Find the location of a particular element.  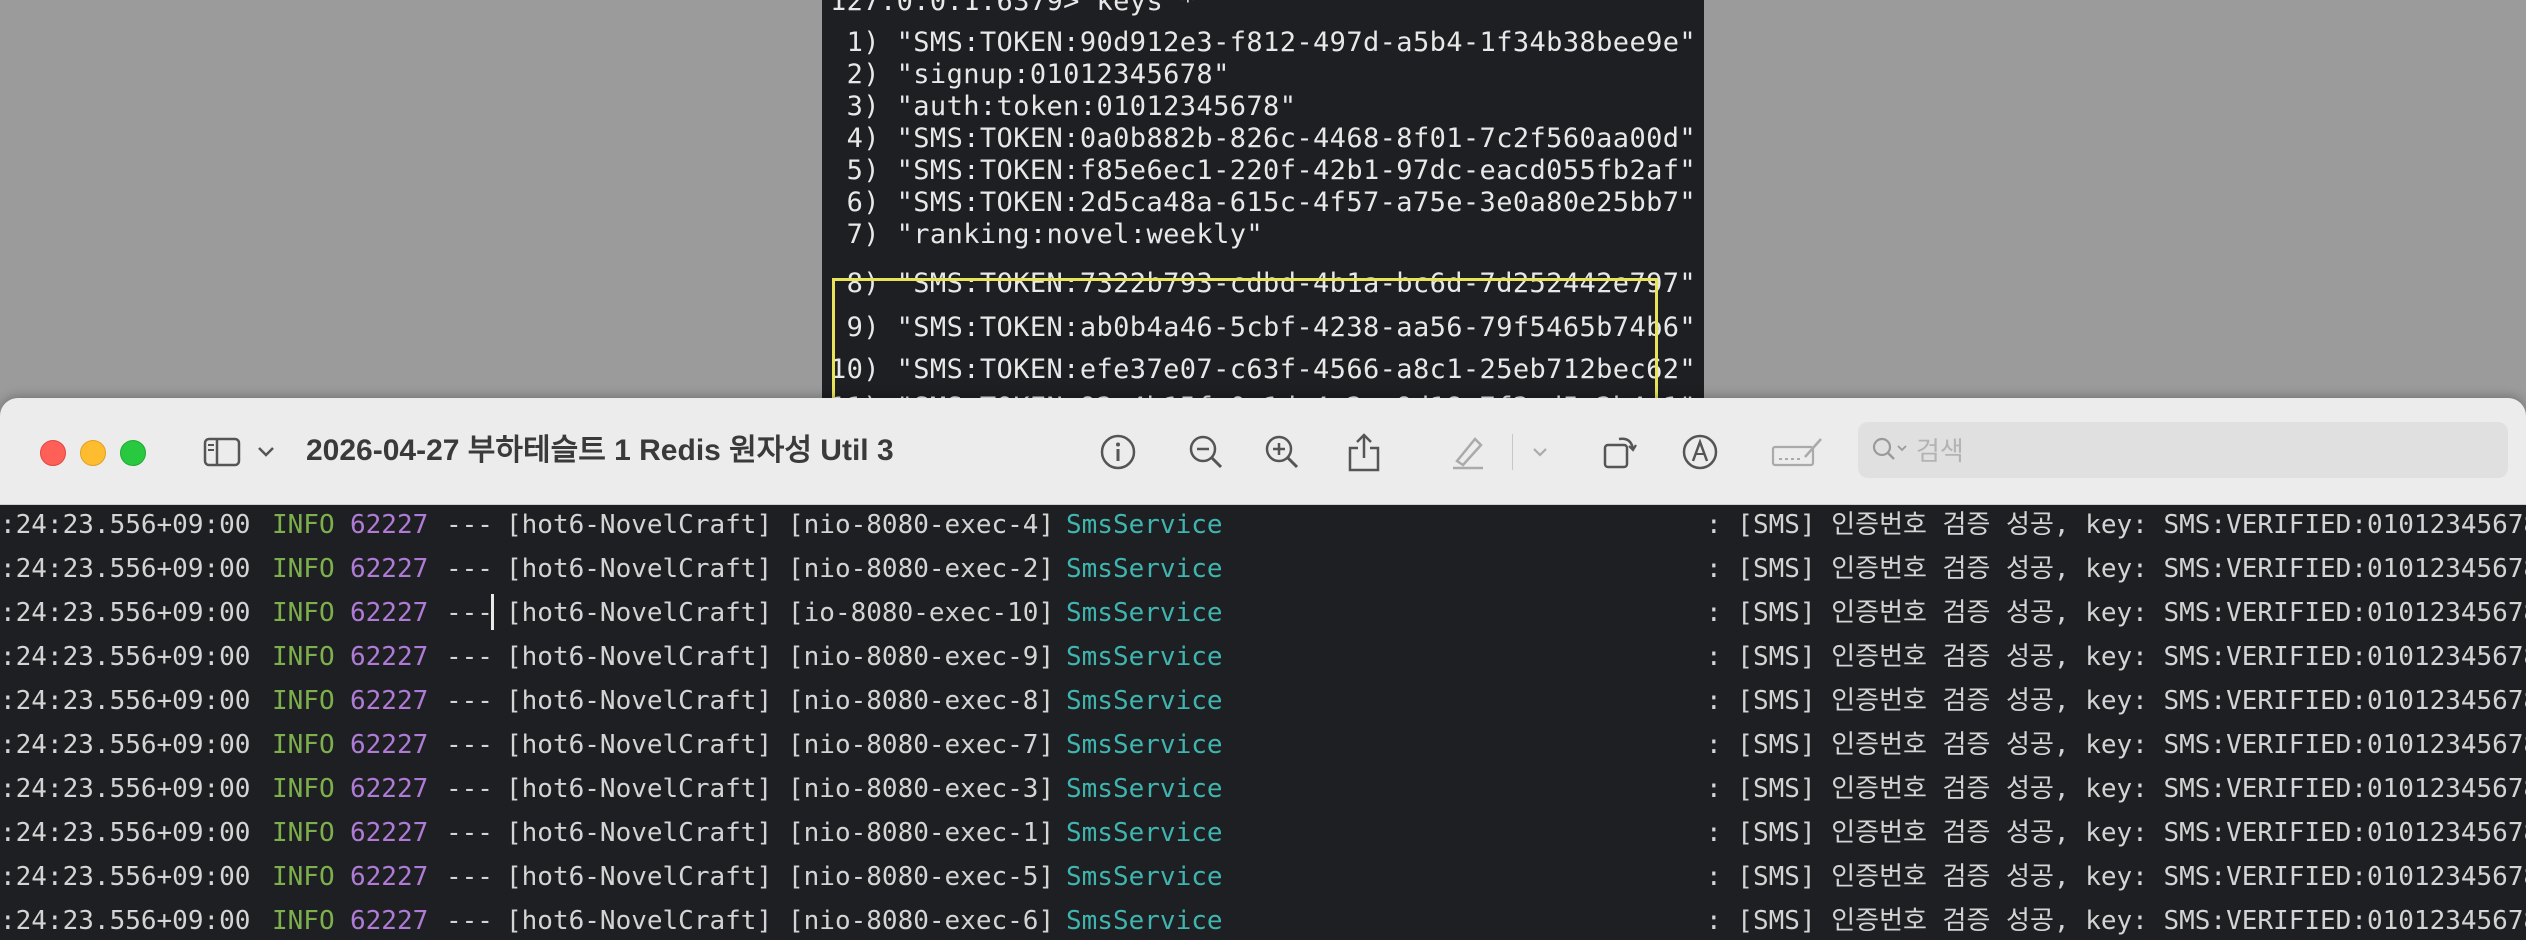

share-icon is located at coordinates (1364, 452).